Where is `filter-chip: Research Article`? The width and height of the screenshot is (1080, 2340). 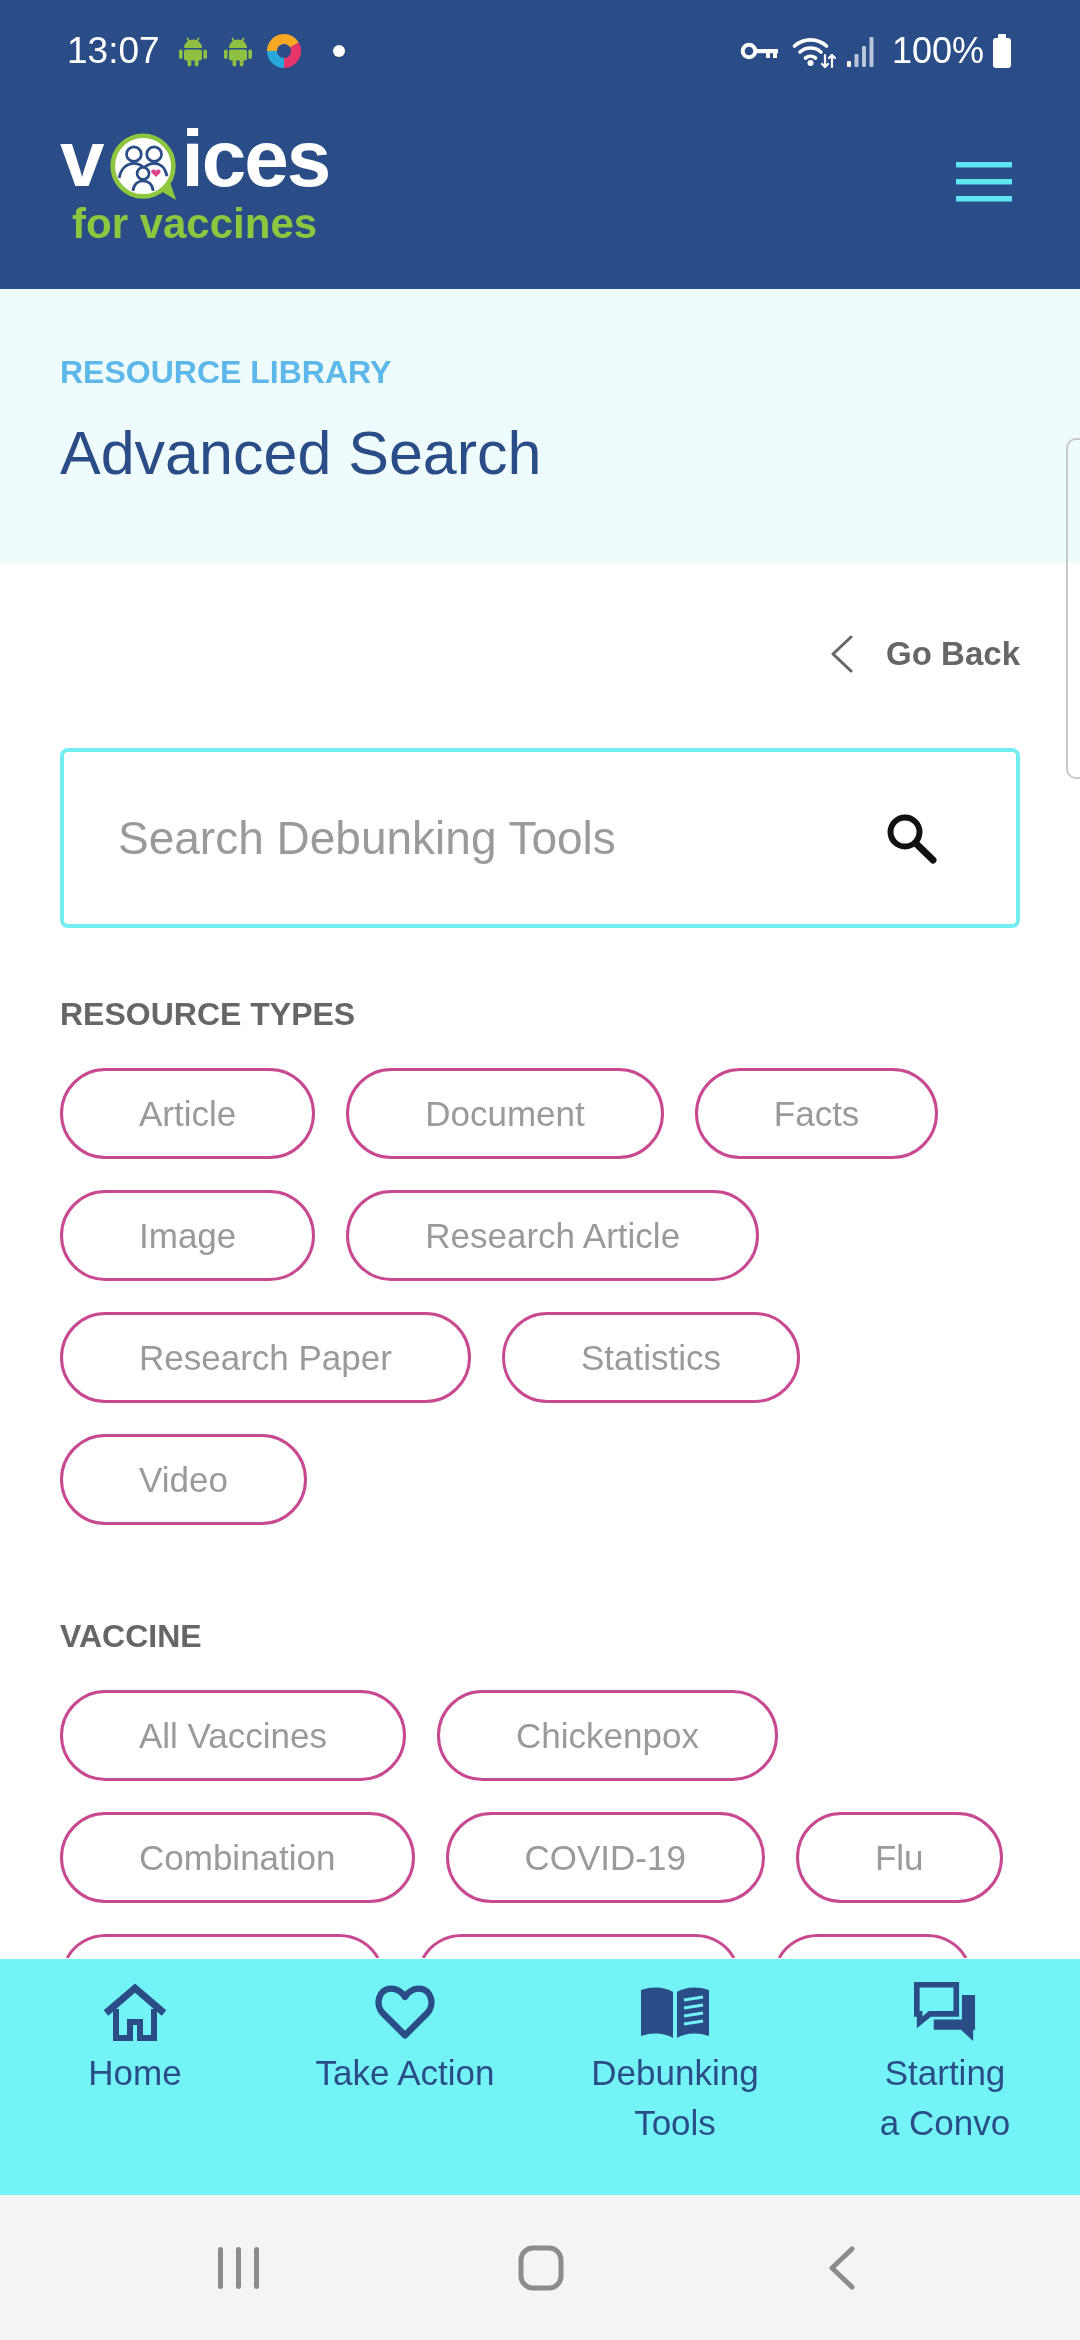 filter-chip: Research Article is located at coordinates (553, 1235).